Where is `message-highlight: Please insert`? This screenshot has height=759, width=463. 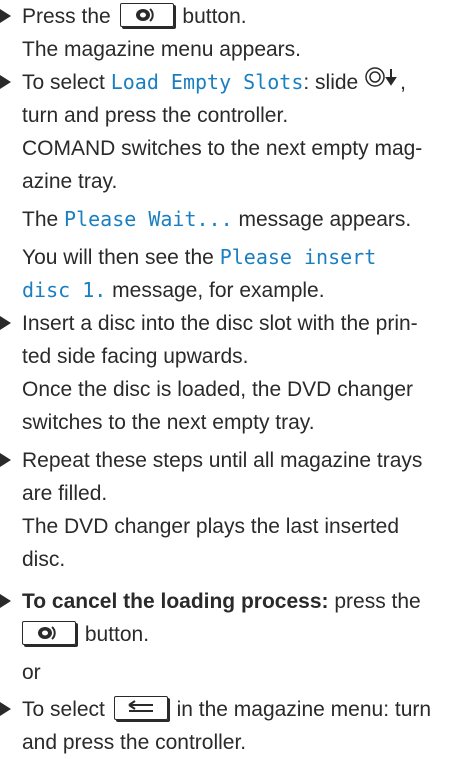
message-highlight: Please insert is located at coordinates (298, 257).